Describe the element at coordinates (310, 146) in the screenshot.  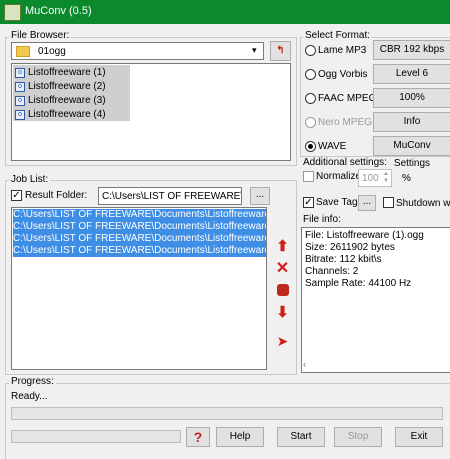
I see `format-radio-wave` at that location.